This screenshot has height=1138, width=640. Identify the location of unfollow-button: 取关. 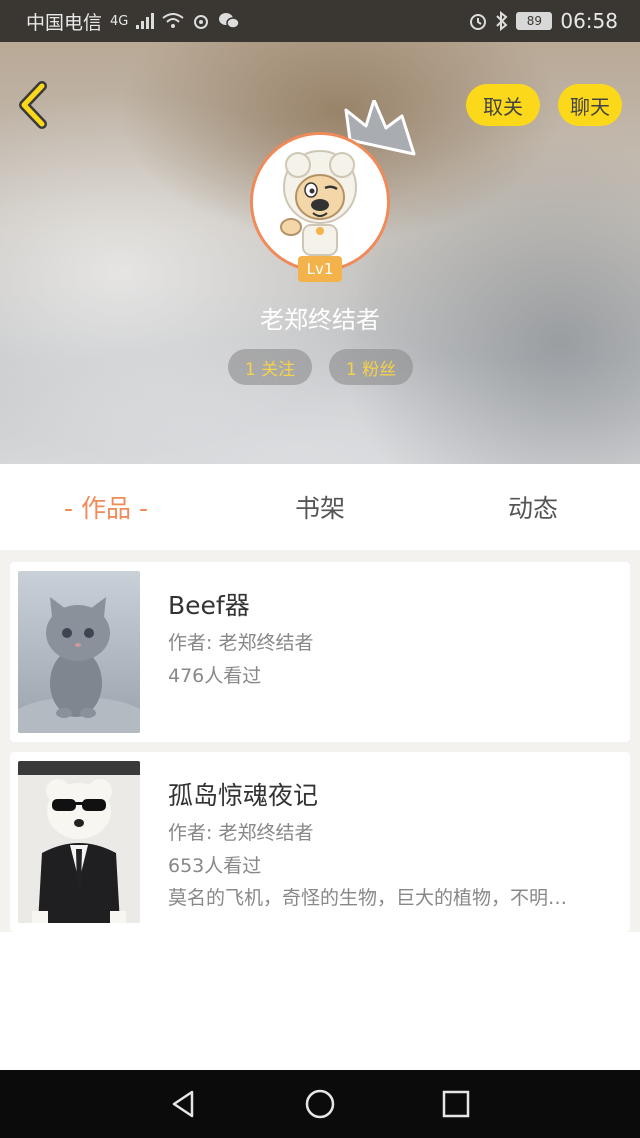
(503, 105).